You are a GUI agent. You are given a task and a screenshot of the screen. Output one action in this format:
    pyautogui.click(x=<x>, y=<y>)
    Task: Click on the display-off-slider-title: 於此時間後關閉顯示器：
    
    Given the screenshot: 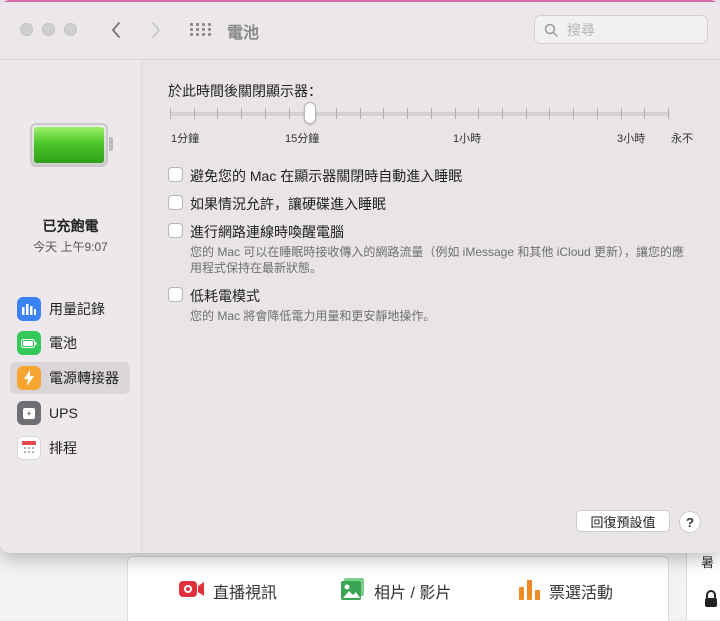 What is the action you would take?
    pyautogui.click(x=245, y=91)
    